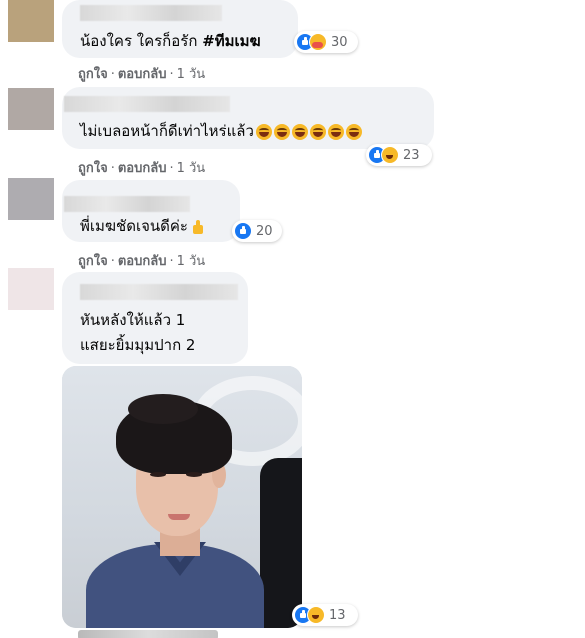  I want to click on emoji-group, so click(308, 131).